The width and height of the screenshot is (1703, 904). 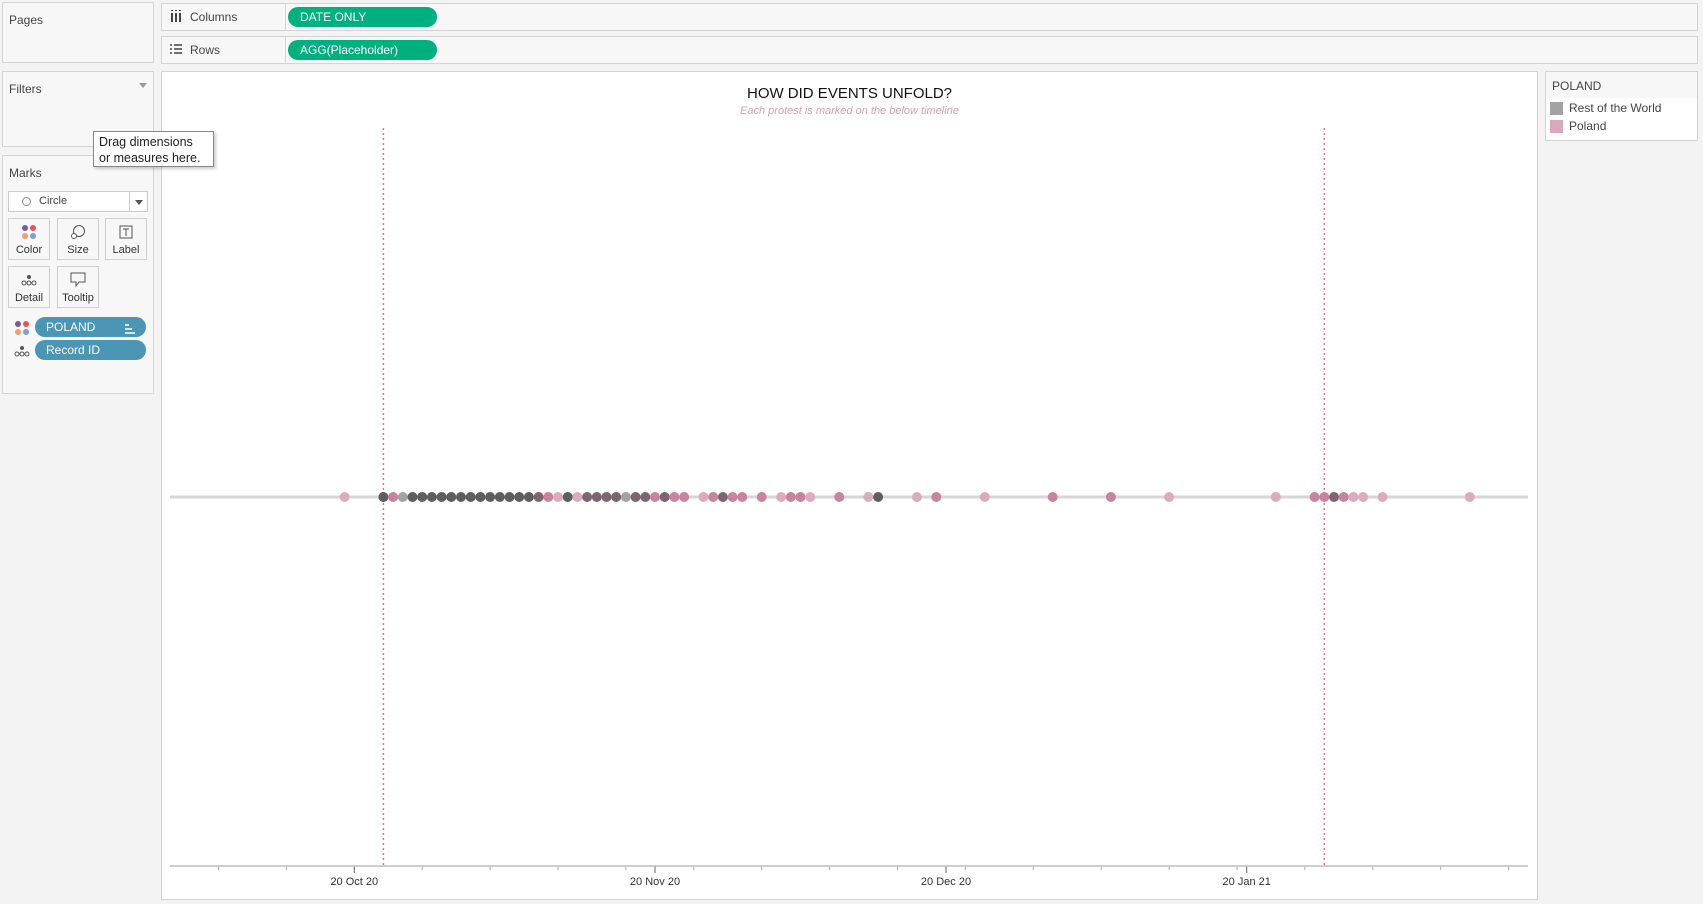 What do you see at coordinates (78, 250) in the screenshot?
I see `size-label: Size` at bounding box center [78, 250].